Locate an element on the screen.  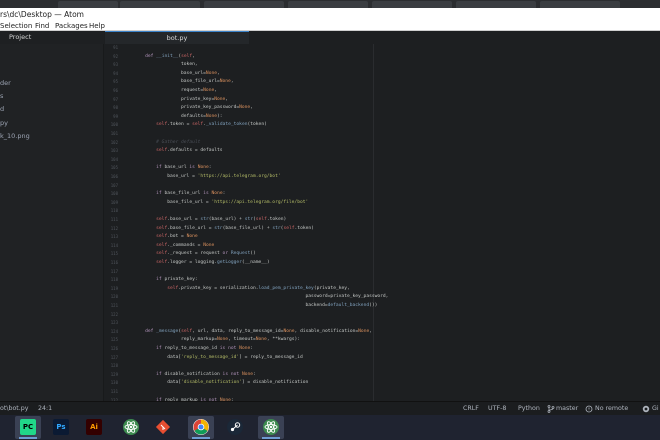
code-line: 92 def __init__(self, is located at coordinates (382, 57).